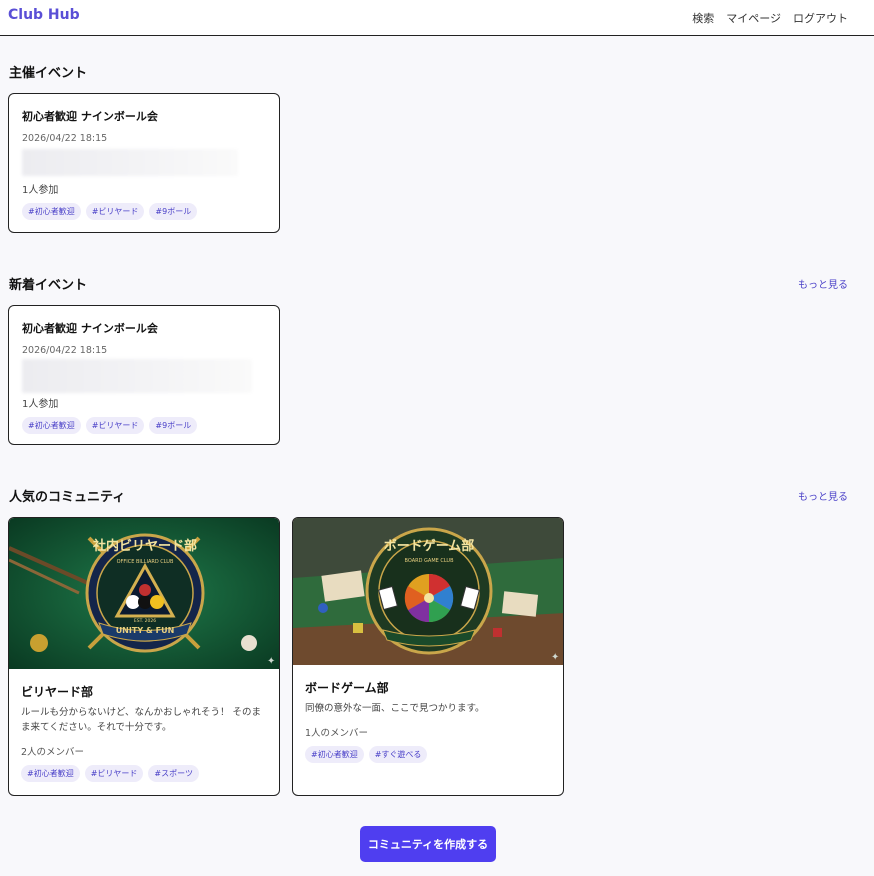 This screenshot has width=874, height=876. I want to click on nav-logout-link: ログアウト, so click(820, 18).